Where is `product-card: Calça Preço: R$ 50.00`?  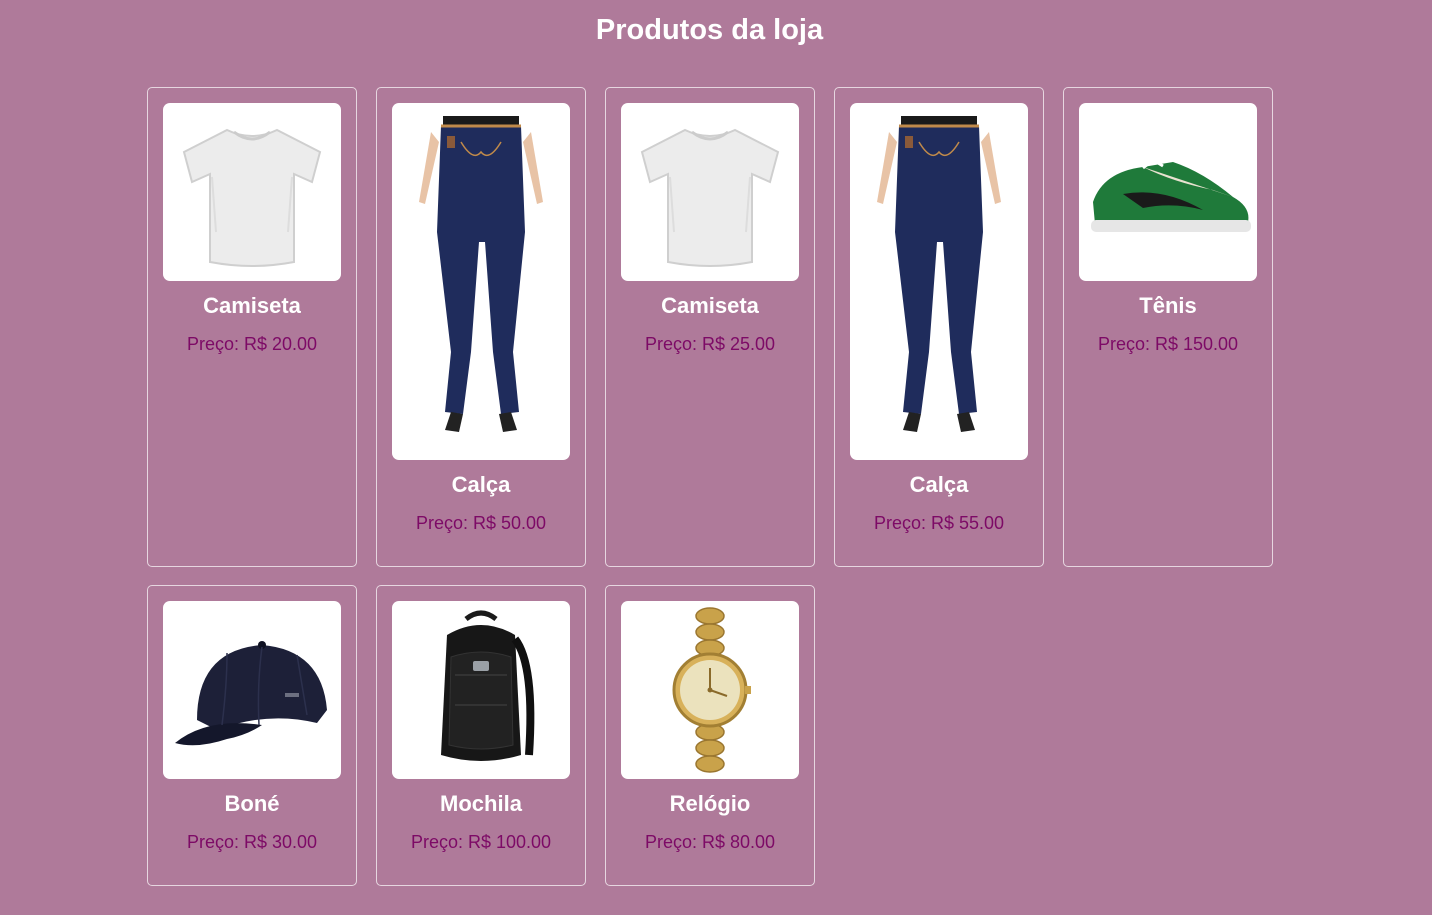 product-card: Calça Preço: R$ 50.00 is located at coordinates (481, 327).